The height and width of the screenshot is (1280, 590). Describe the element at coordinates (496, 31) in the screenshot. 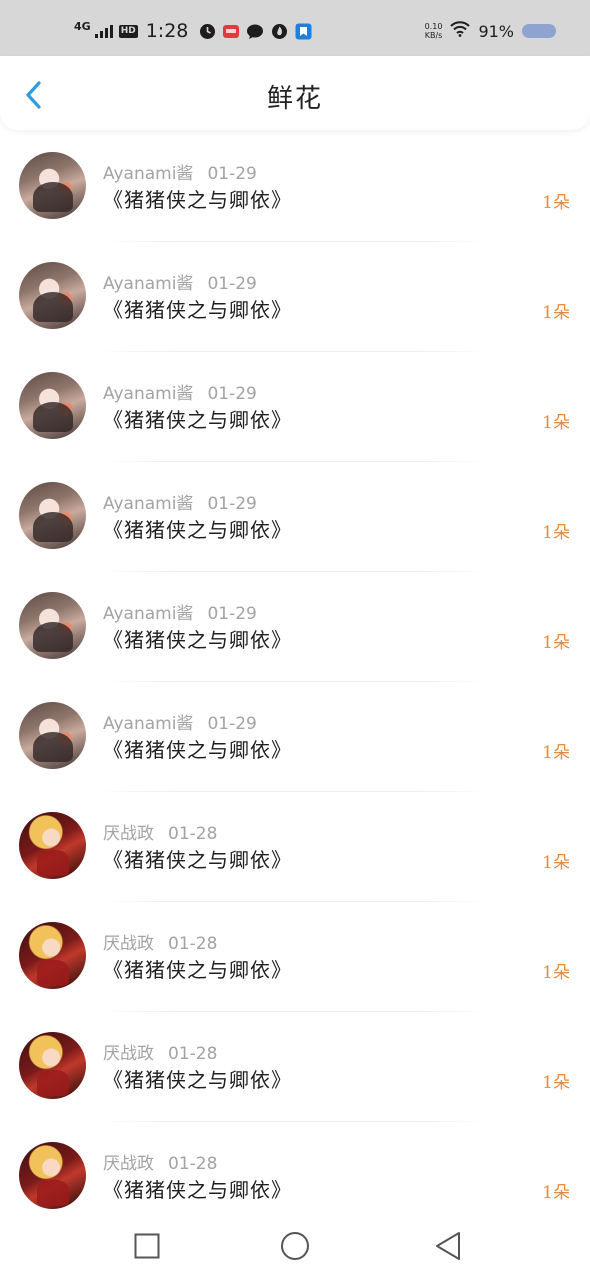

I see `battery-percent: 91%` at that location.